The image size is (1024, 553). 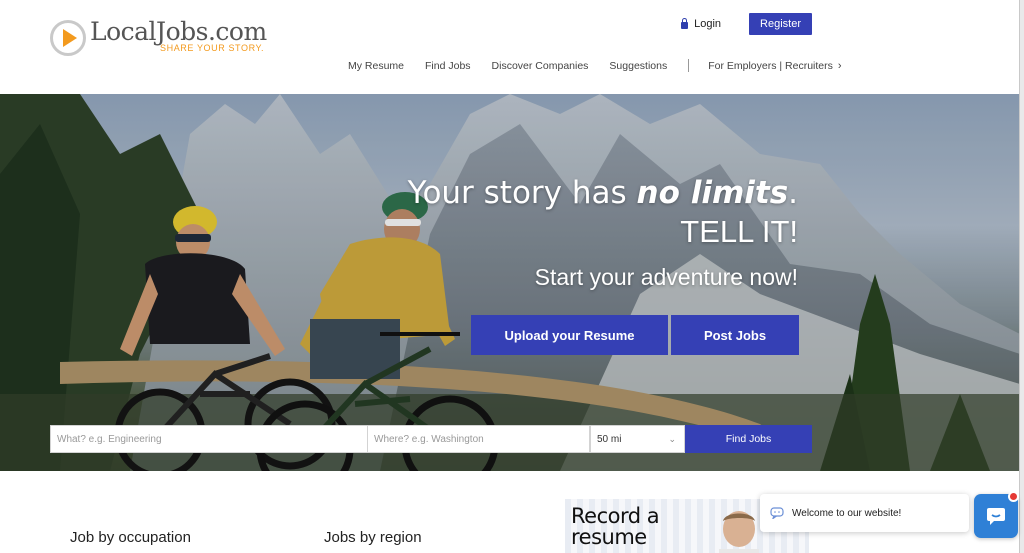 I want to click on nav-divider, so click(x=689, y=65).